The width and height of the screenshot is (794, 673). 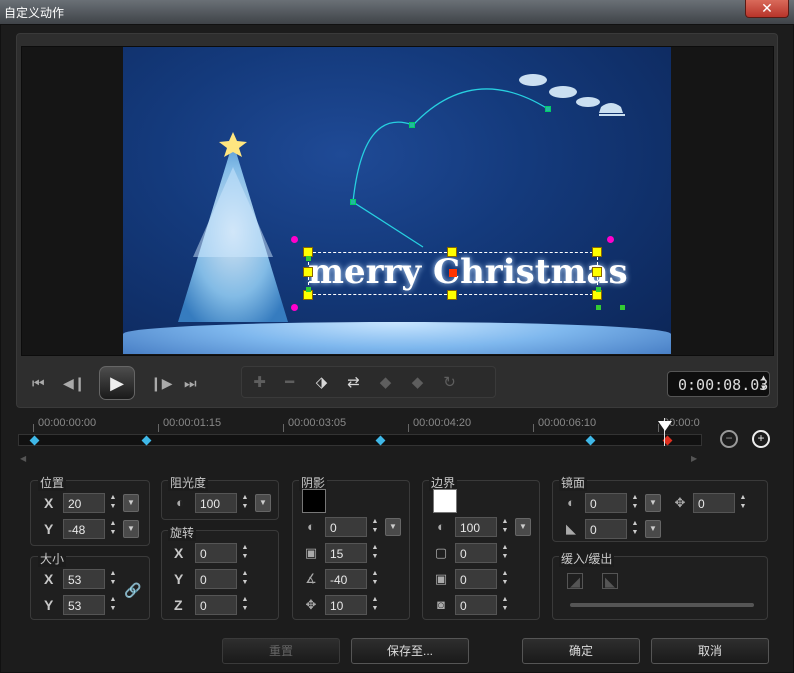 I want to click on keyframe-track, so click(x=360, y=440).